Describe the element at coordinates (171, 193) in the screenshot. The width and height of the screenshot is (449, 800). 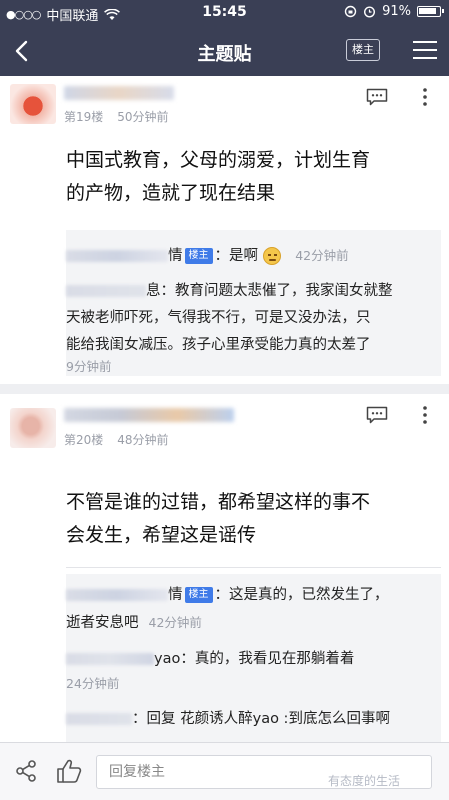
I see `post-content-line: 的产物，造就了现在结果` at that location.